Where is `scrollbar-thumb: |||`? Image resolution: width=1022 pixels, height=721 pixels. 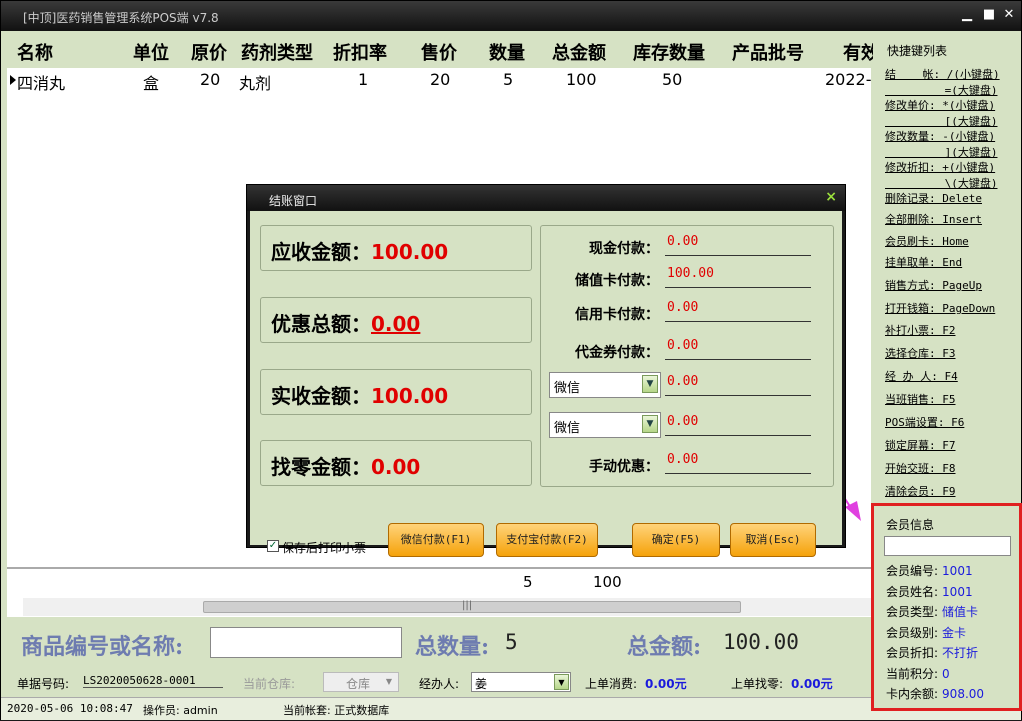 scrollbar-thumb: ||| is located at coordinates (472, 606).